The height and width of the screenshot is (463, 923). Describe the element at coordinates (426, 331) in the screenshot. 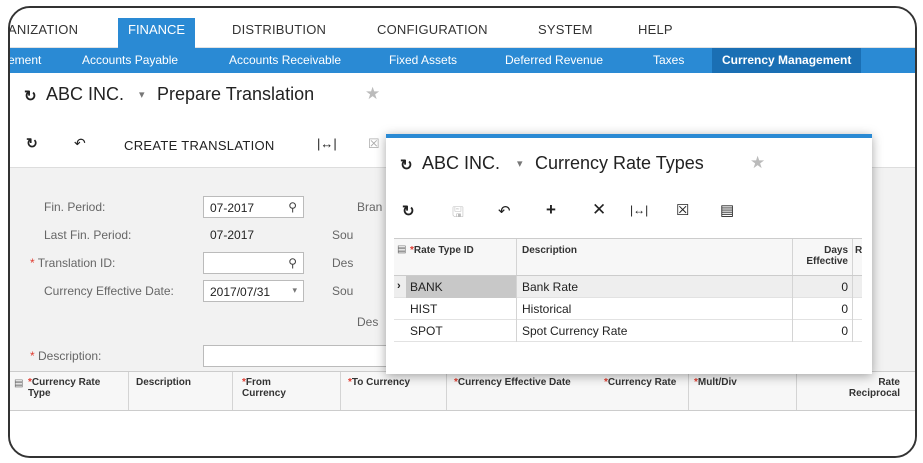

I see `rate-type-id-cell: SPOT` at that location.